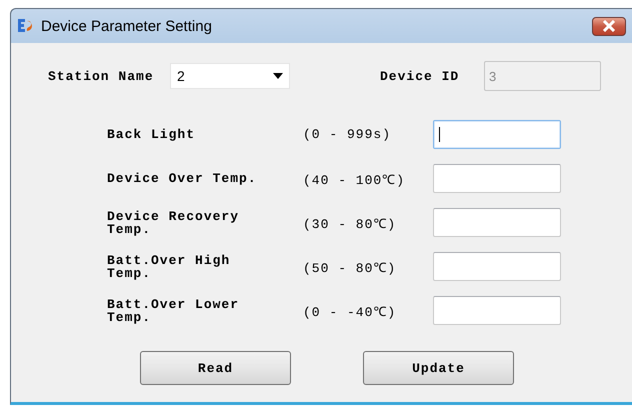  What do you see at coordinates (438, 368) in the screenshot?
I see `action-button: Update` at bounding box center [438, 368].